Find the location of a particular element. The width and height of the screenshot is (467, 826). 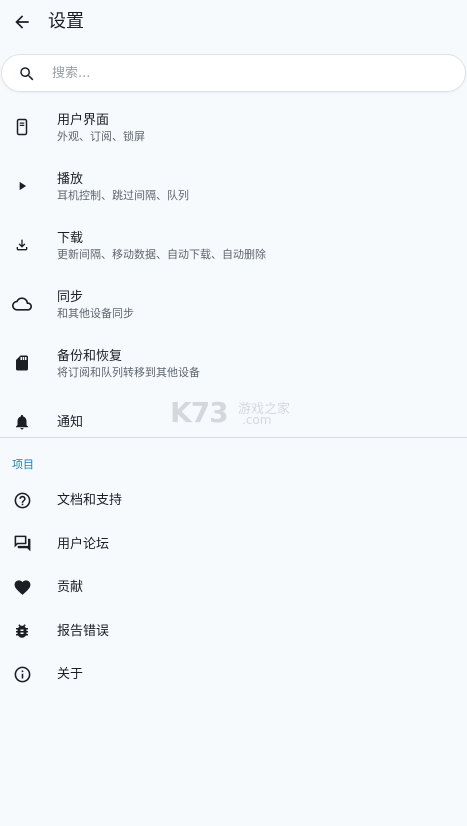

search-input is located at coordinates (252, 73).